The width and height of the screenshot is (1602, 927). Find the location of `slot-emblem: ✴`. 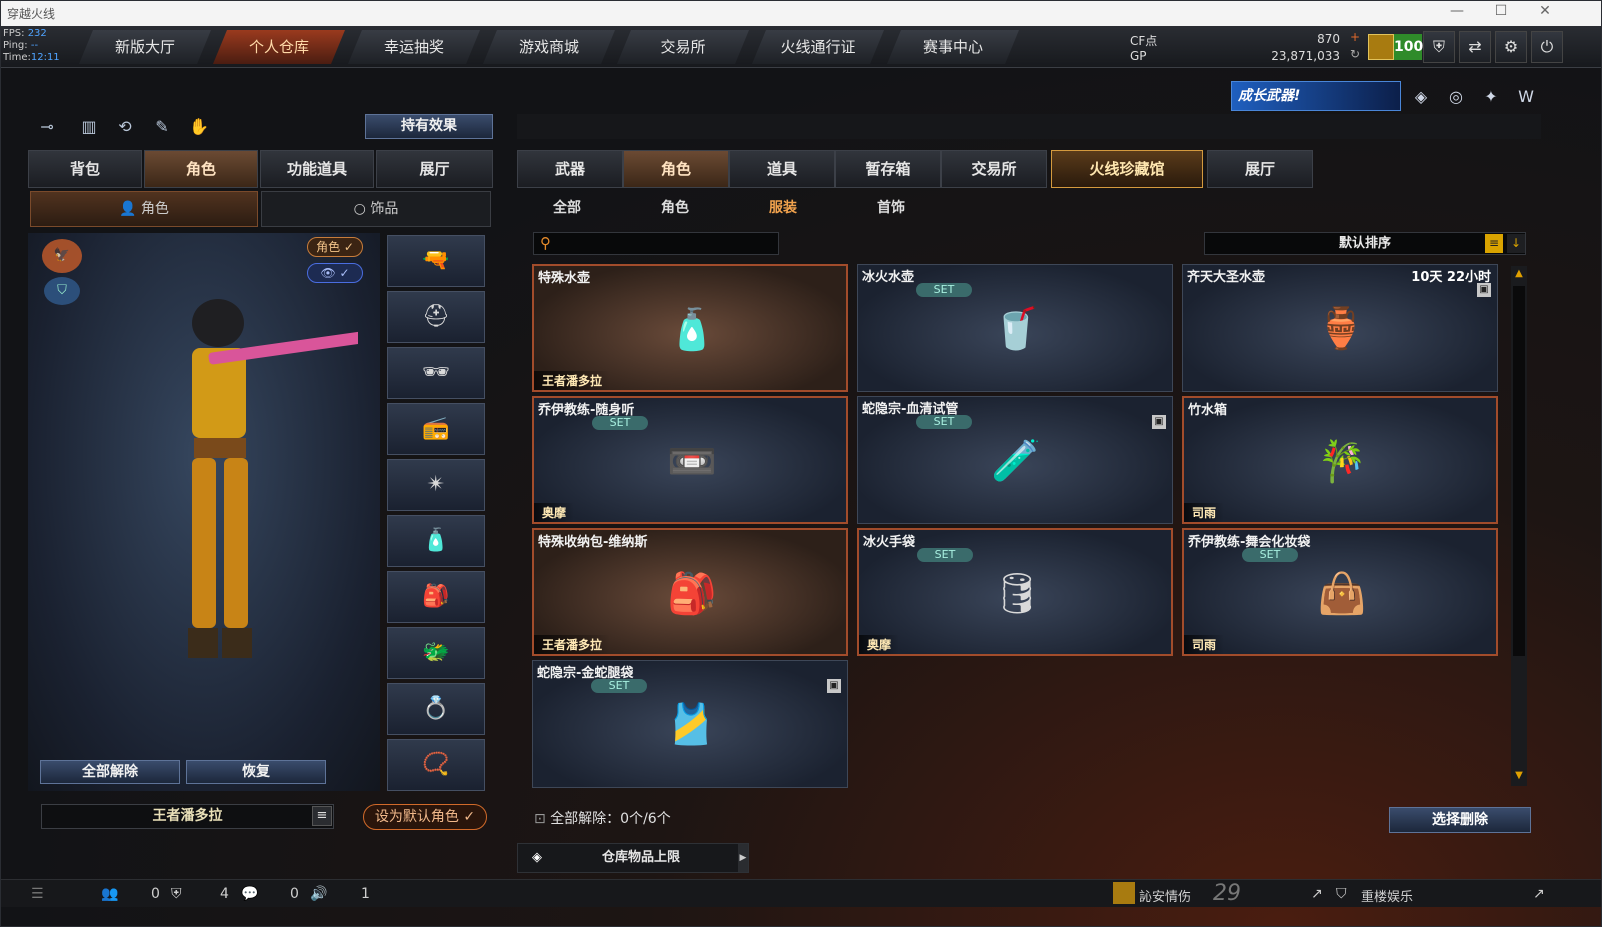

slot-emblem: ✴ is located at coordinates (436, 485).